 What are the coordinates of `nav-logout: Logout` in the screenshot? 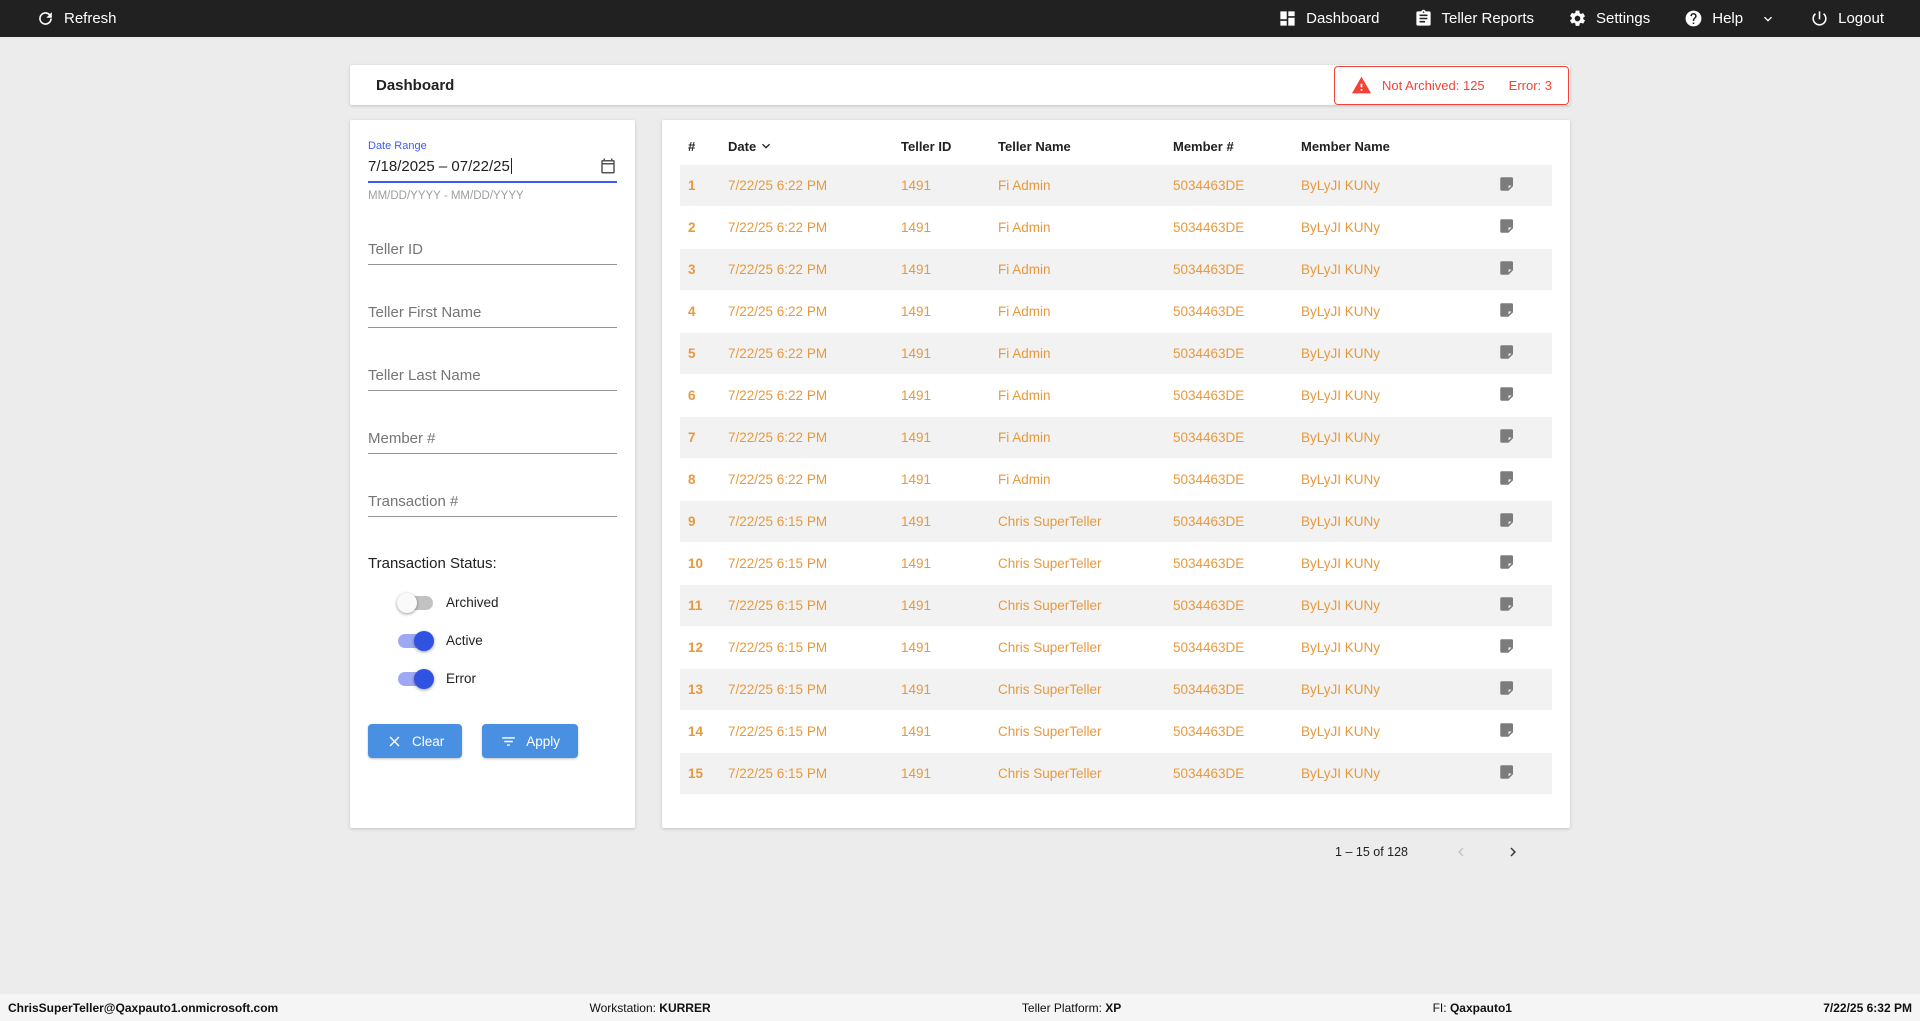 It's located at (1847, 18).